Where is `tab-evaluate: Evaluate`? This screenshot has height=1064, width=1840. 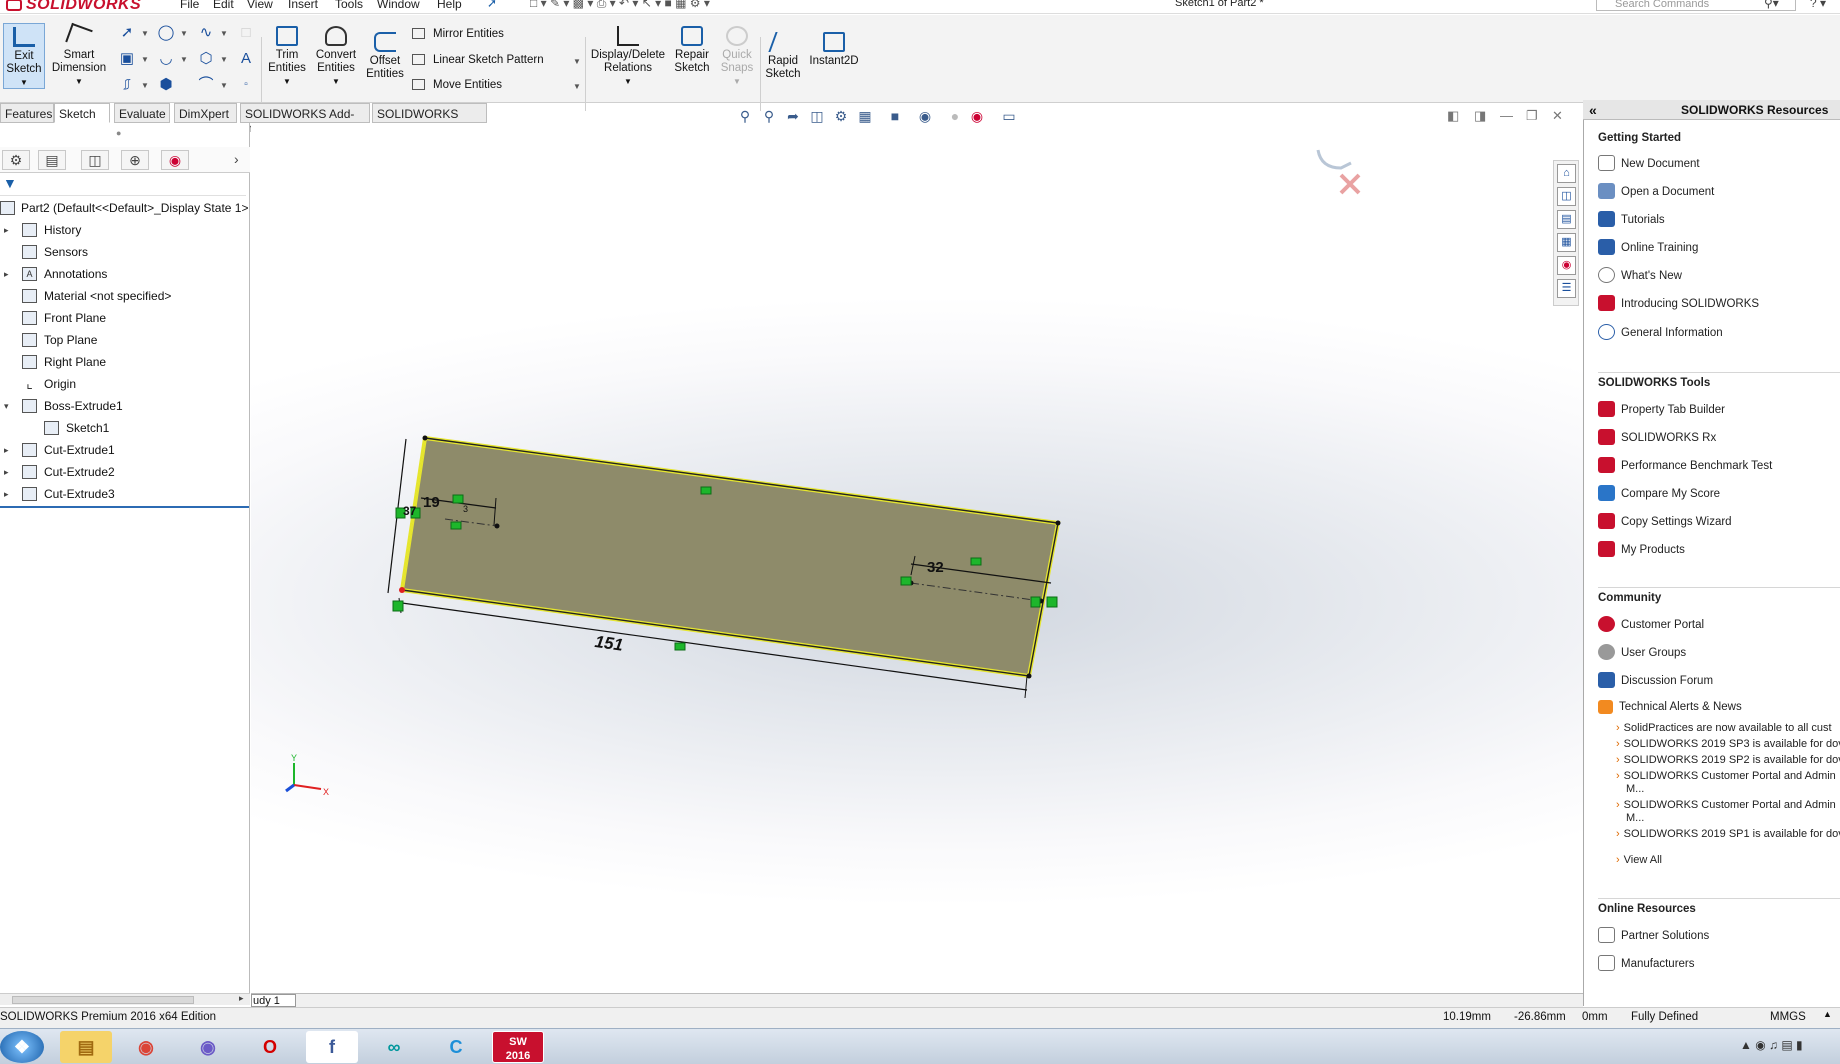
tab-evaluate: Evaluate is located at coordinates (142, 113).